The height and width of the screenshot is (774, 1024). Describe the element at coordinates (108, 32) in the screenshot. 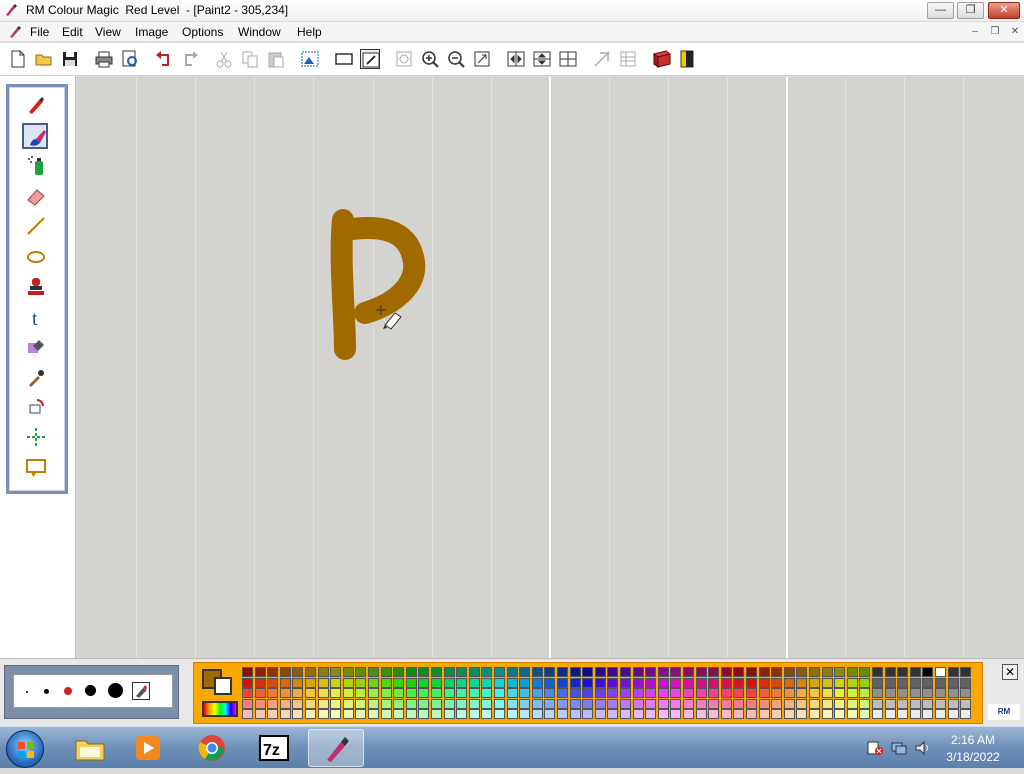

I see `menu-view: View` at that location.